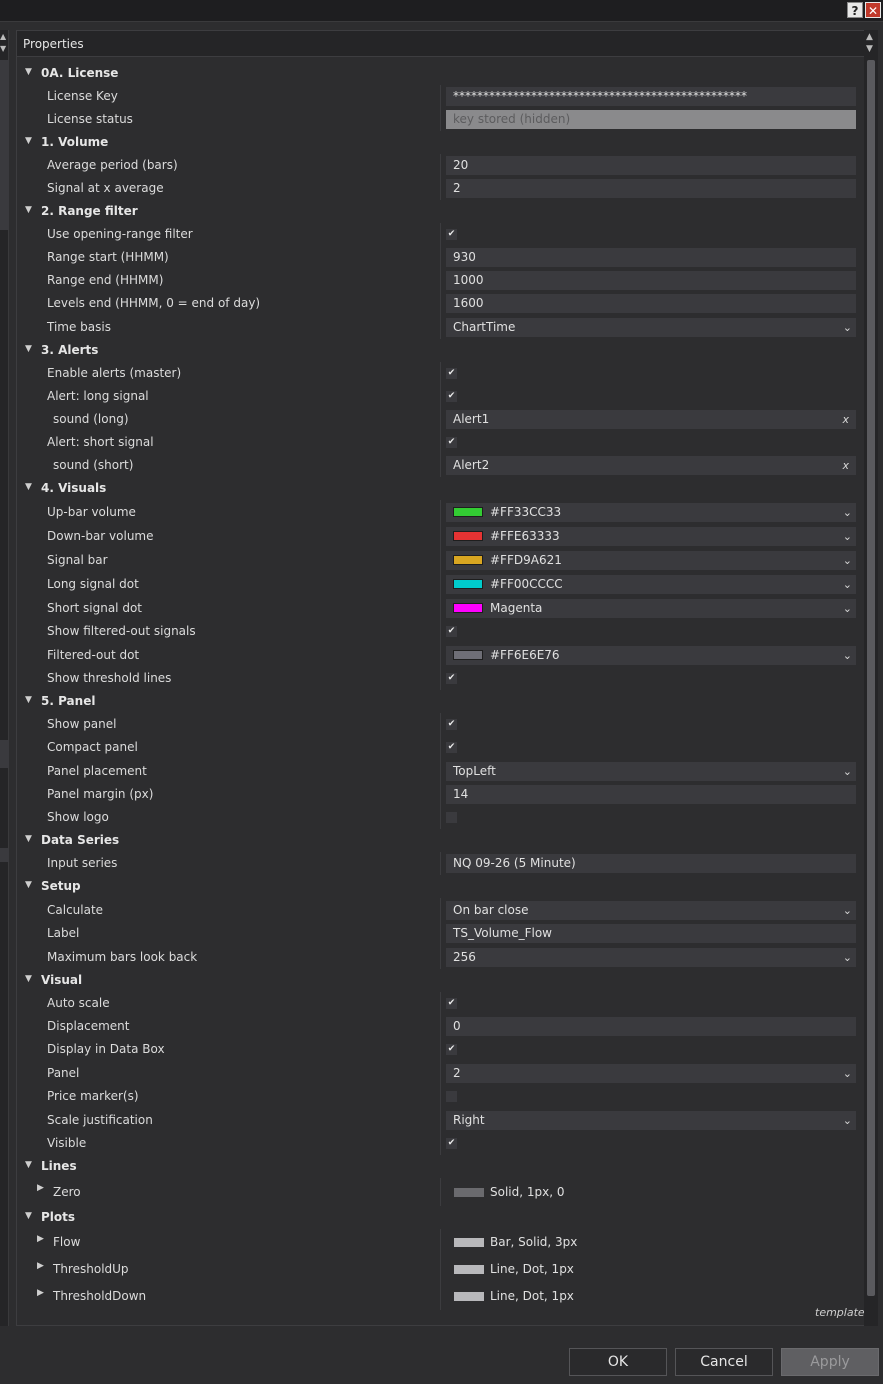 The image size is (883, 1384). What do you see at coordinates (651, 327) in the screenshot?
I see `dropdown-field: ChartTime ⌄` at bounding box center [651, 327].